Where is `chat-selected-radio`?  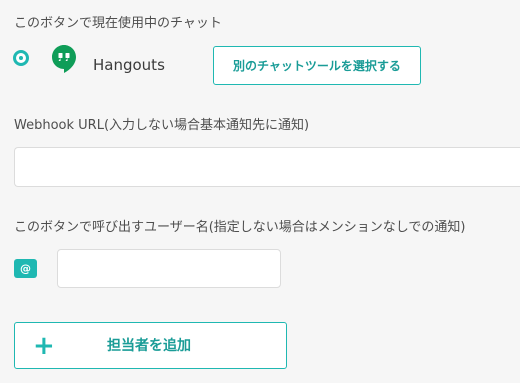 chat-selected-radio is located at coordinates (21, 58).